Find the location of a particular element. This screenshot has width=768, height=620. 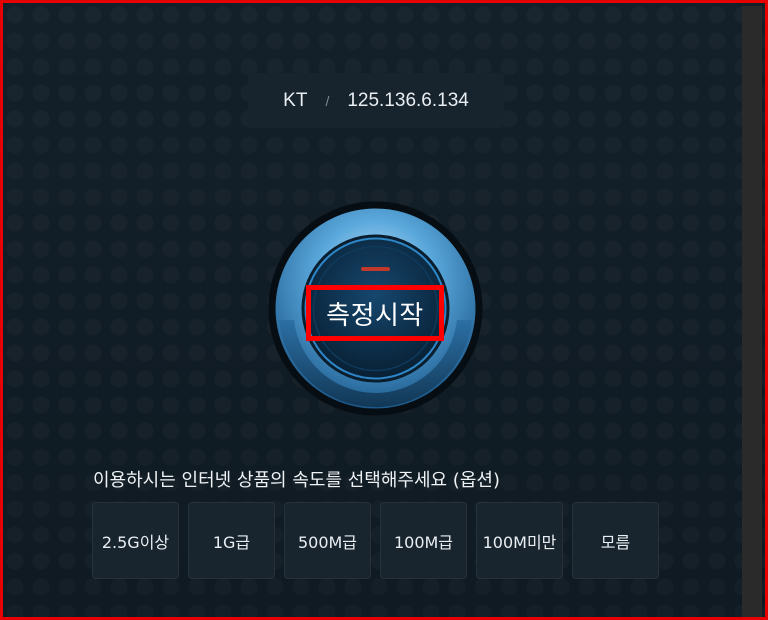

indicator-mark is located at coordinates (375, 269).